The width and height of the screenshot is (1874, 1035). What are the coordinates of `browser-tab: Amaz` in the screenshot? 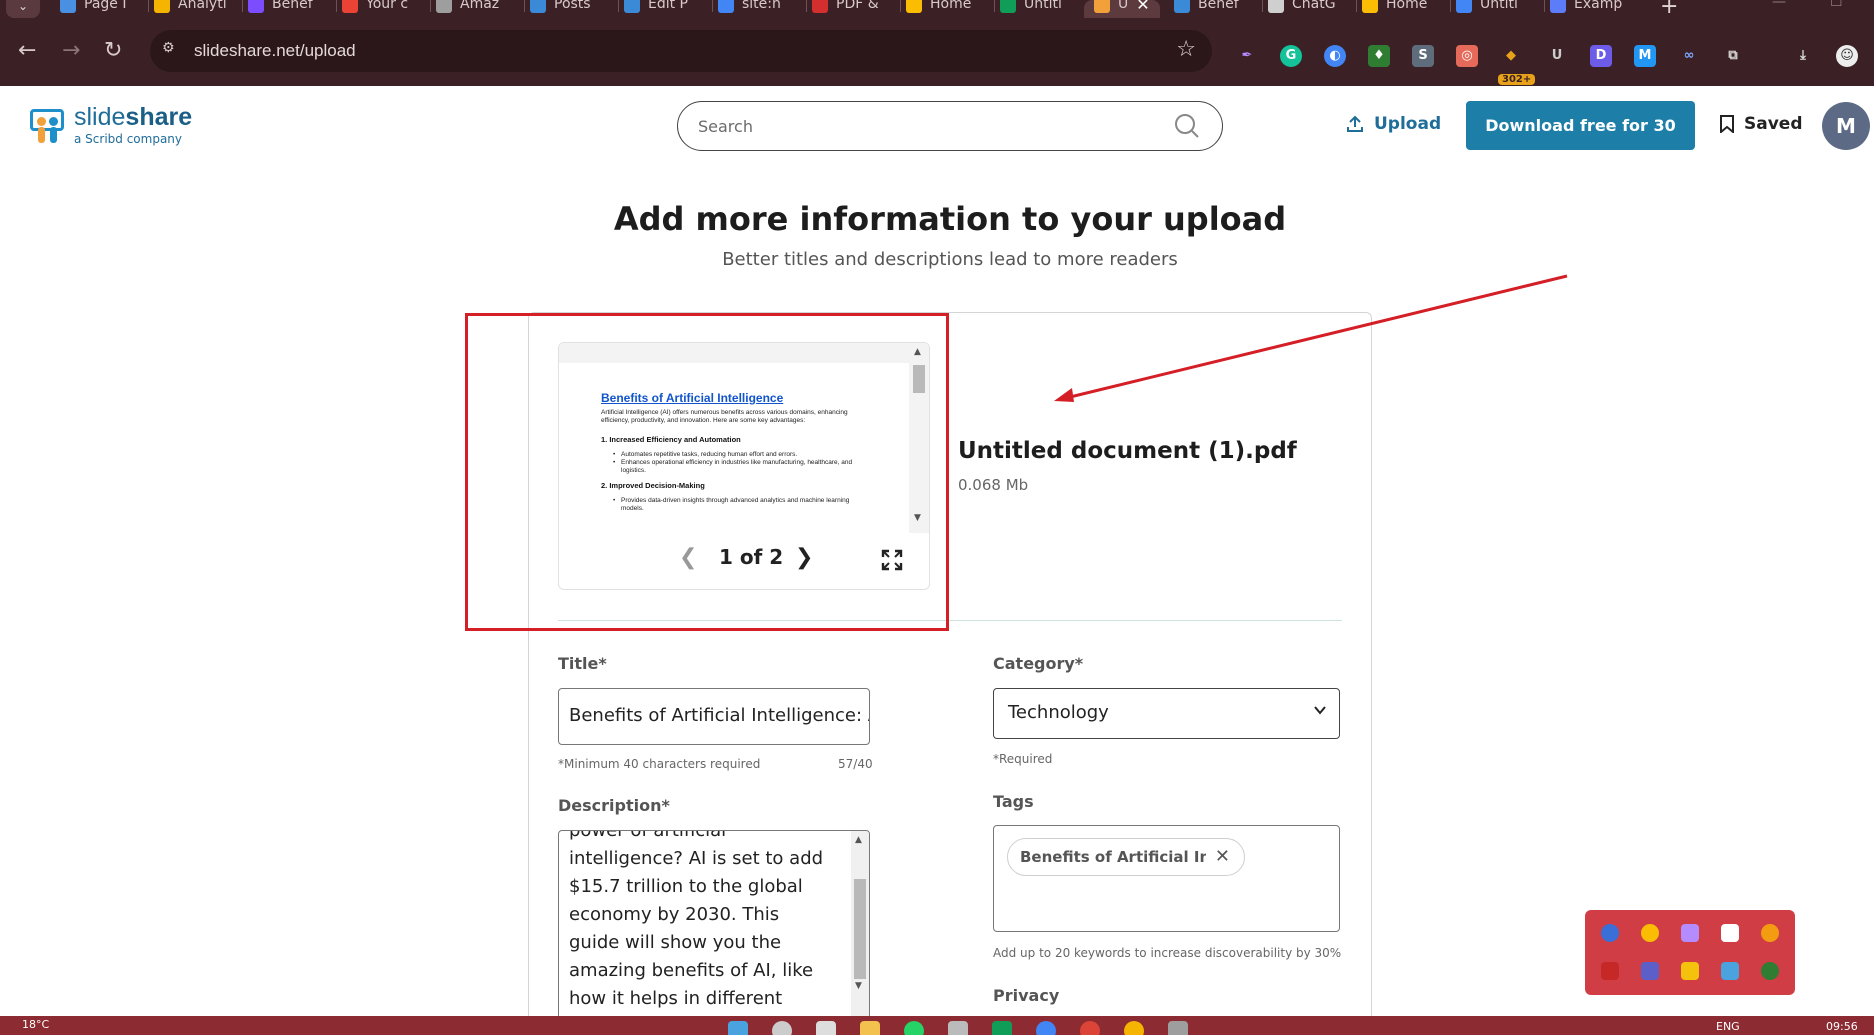 It's located at (467, 9).